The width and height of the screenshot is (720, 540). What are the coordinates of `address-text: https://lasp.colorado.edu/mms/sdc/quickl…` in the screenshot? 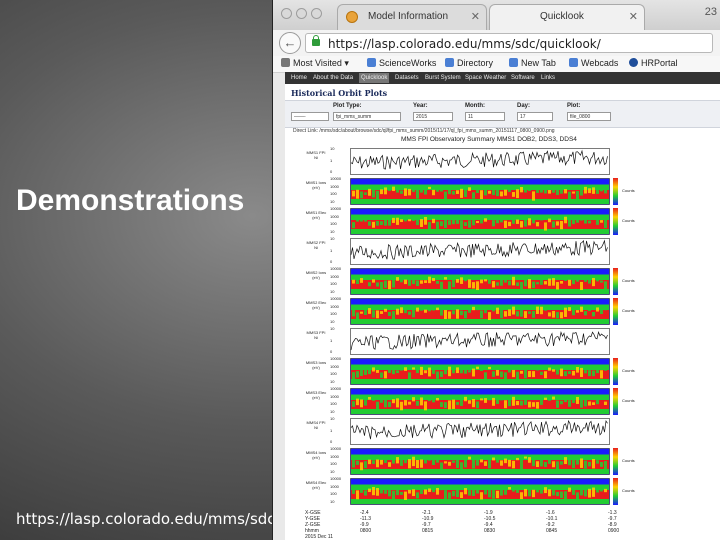 It's located at (464, 44).